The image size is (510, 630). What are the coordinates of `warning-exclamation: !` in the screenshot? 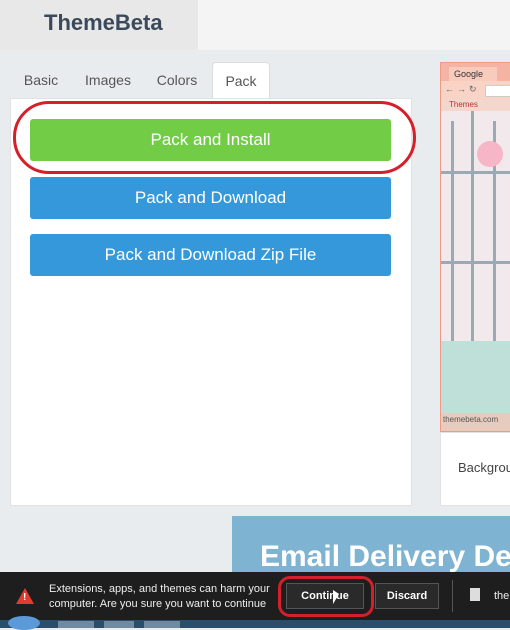 It's located at (25, 597).